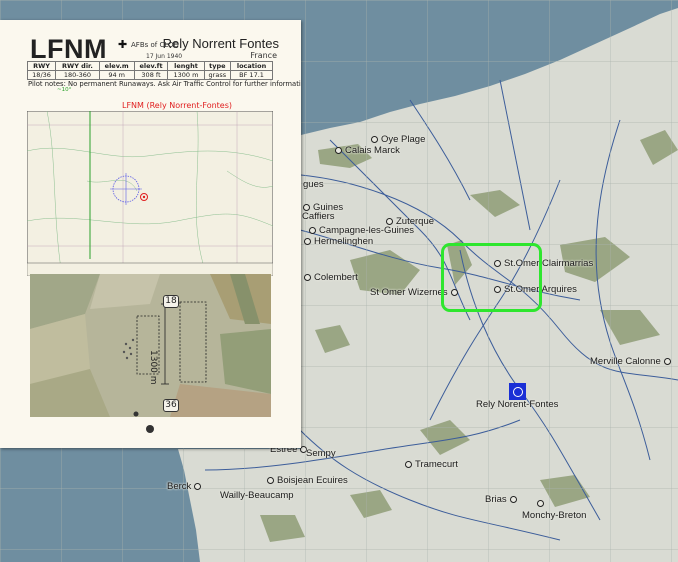 The width and height of the screenshot is (678, 562). I want to click on table-header: RWY dir., so click(77, 66).